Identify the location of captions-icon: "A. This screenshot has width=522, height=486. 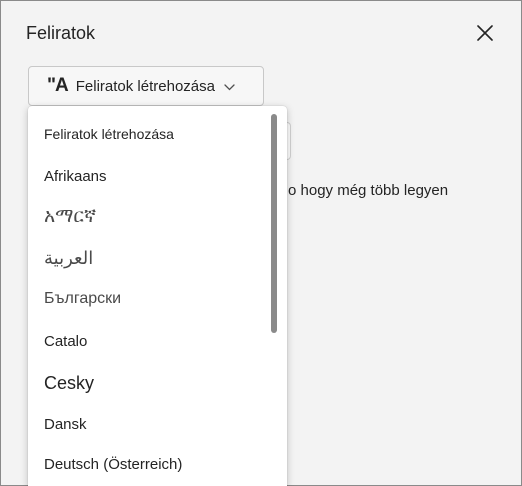
(58, 85).